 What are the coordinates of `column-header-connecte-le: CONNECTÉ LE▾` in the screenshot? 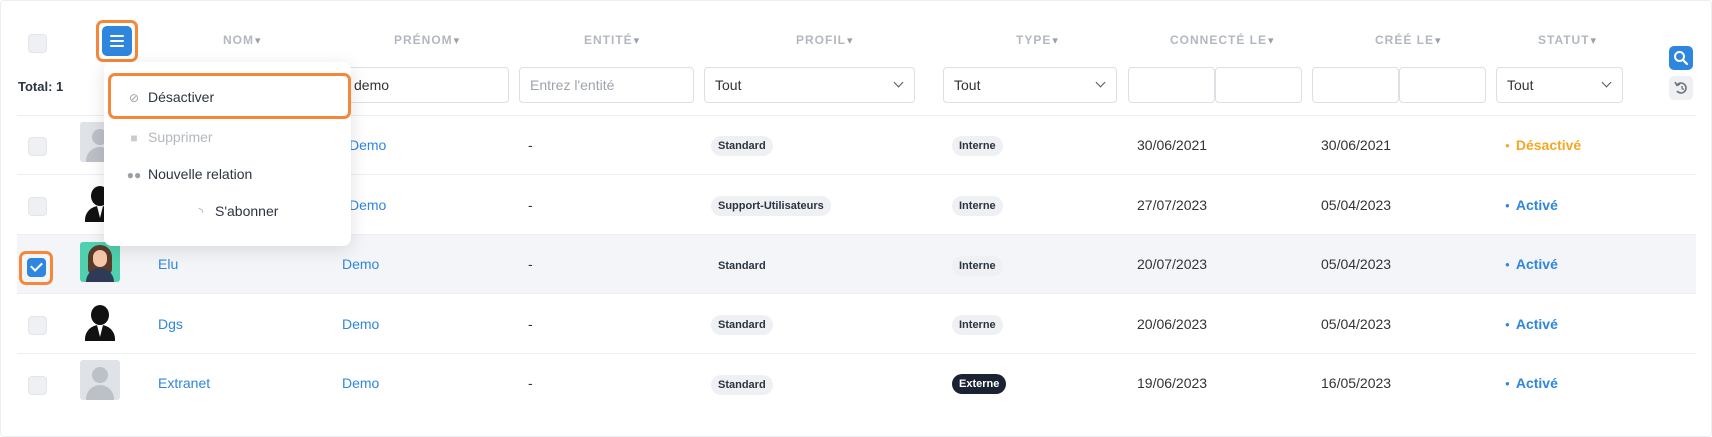 It's located at (1222, 40).